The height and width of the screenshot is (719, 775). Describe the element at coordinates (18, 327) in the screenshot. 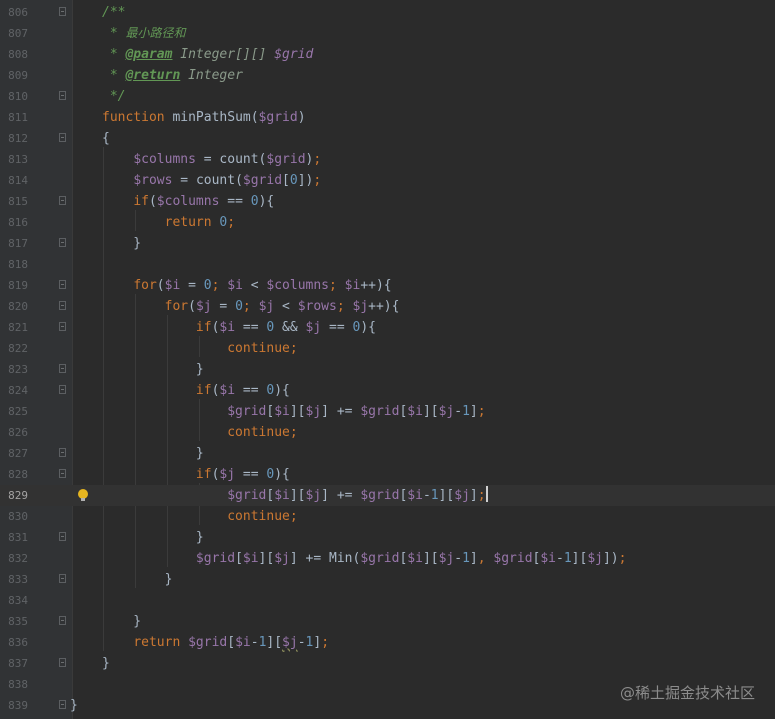

I see `line-number: 821` at that location.